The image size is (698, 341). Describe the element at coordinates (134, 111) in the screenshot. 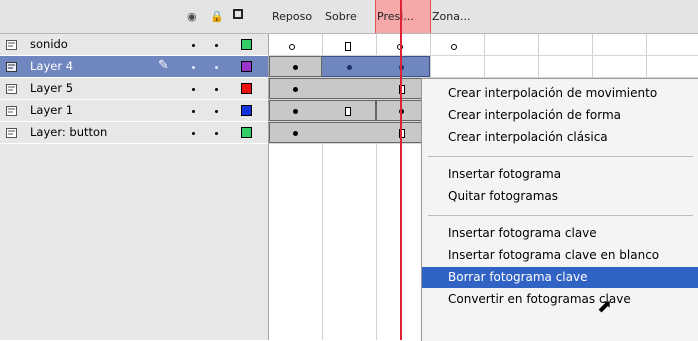

I see `layer-row-layer-1: Layer 1` at that location.